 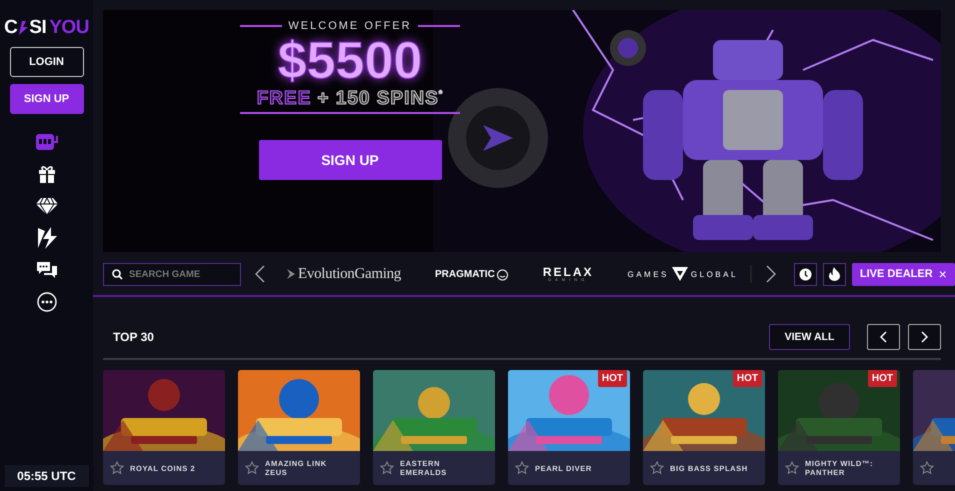 What do you see at coordinates (350, 61) in the screenshot?
I see `bonus-amount: $5500` at bounding box center [350, 61].